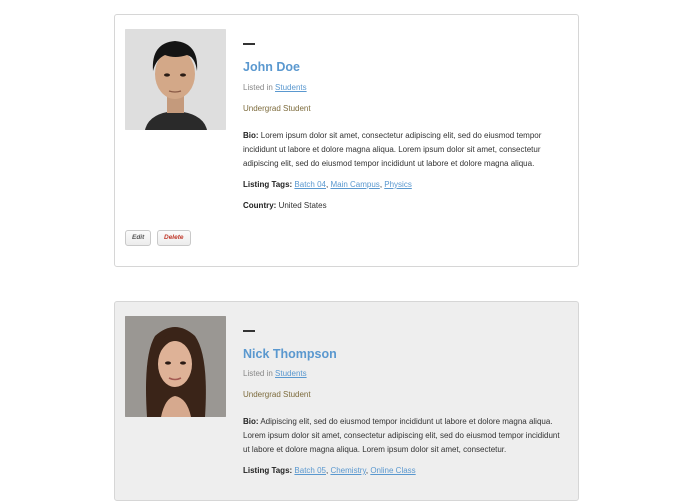 The image size is (700, 501). Describe the element at coordinates (260, 205) in the screenshot. I see `country-label: Country:` at that location.